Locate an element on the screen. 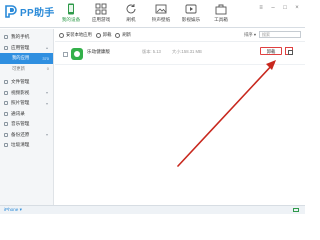 Image resolution: width=320 pixels, height=240 pixels. contacts-icon is located at coordinates (6, 113).